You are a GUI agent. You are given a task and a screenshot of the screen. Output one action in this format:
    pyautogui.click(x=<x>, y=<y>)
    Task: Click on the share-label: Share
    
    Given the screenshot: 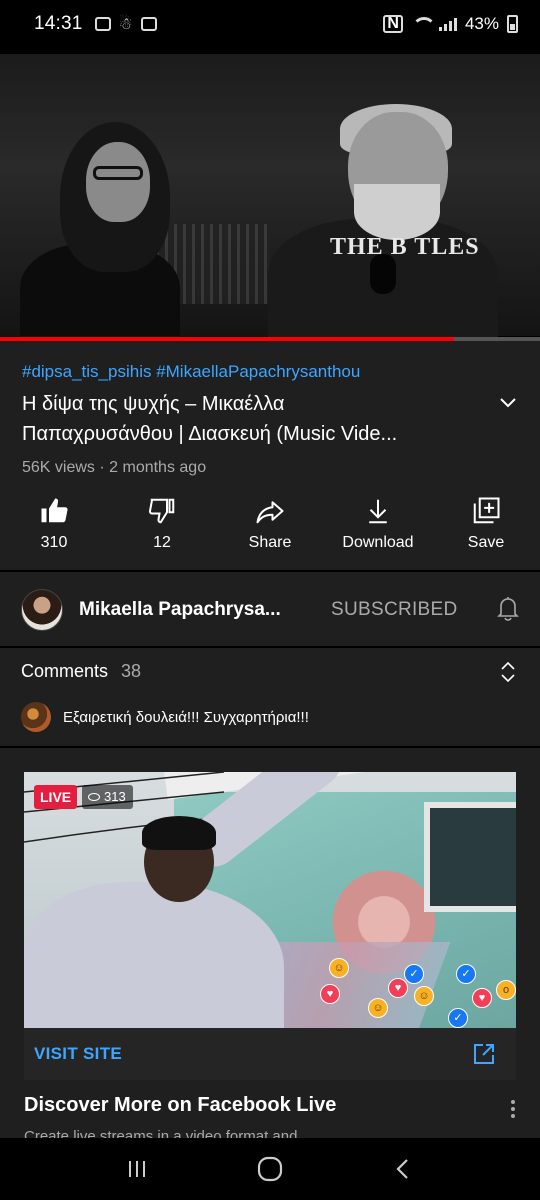 What is the action you would take?
    pyautogui.click(x=270, y=542)
    